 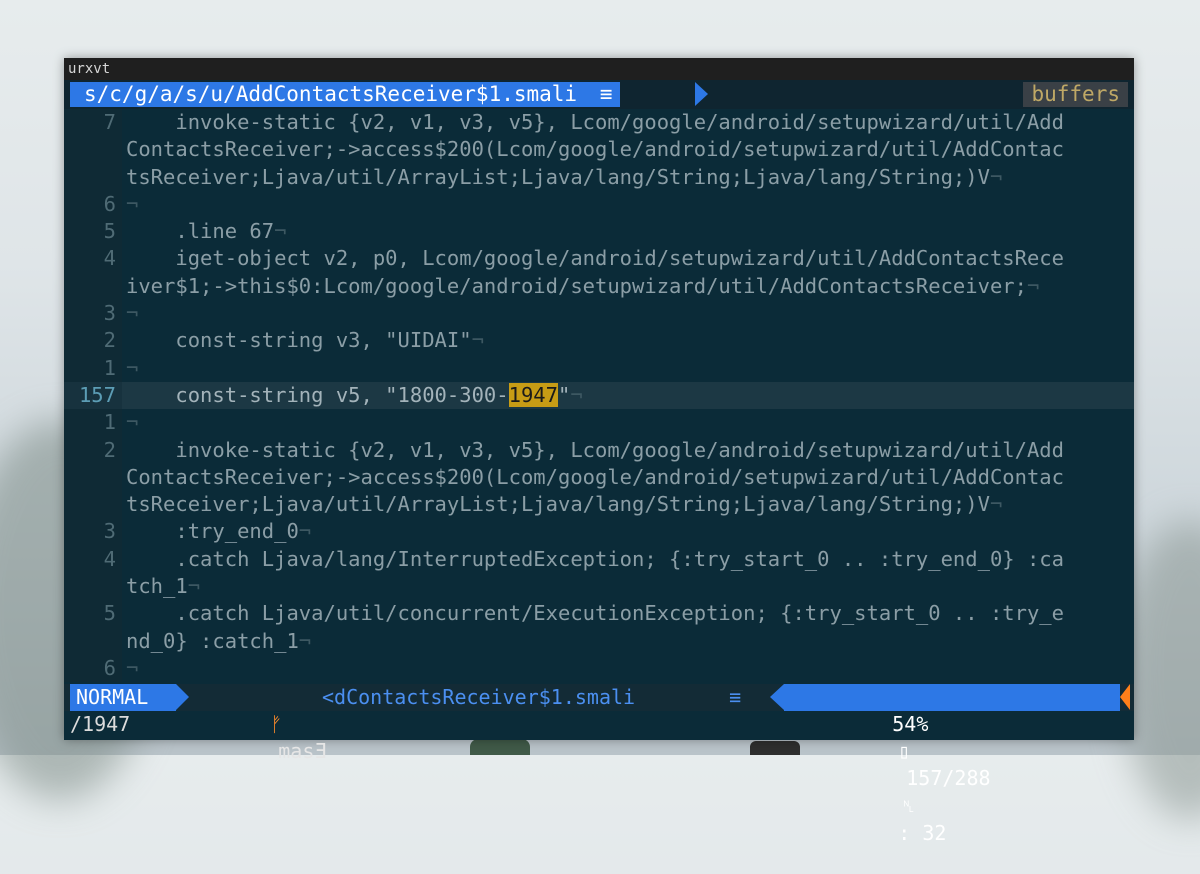 What do you see at coordinates (599, 69) in the screenshot?
I see `window-title: urxvt` at bounding box center [599, 69].